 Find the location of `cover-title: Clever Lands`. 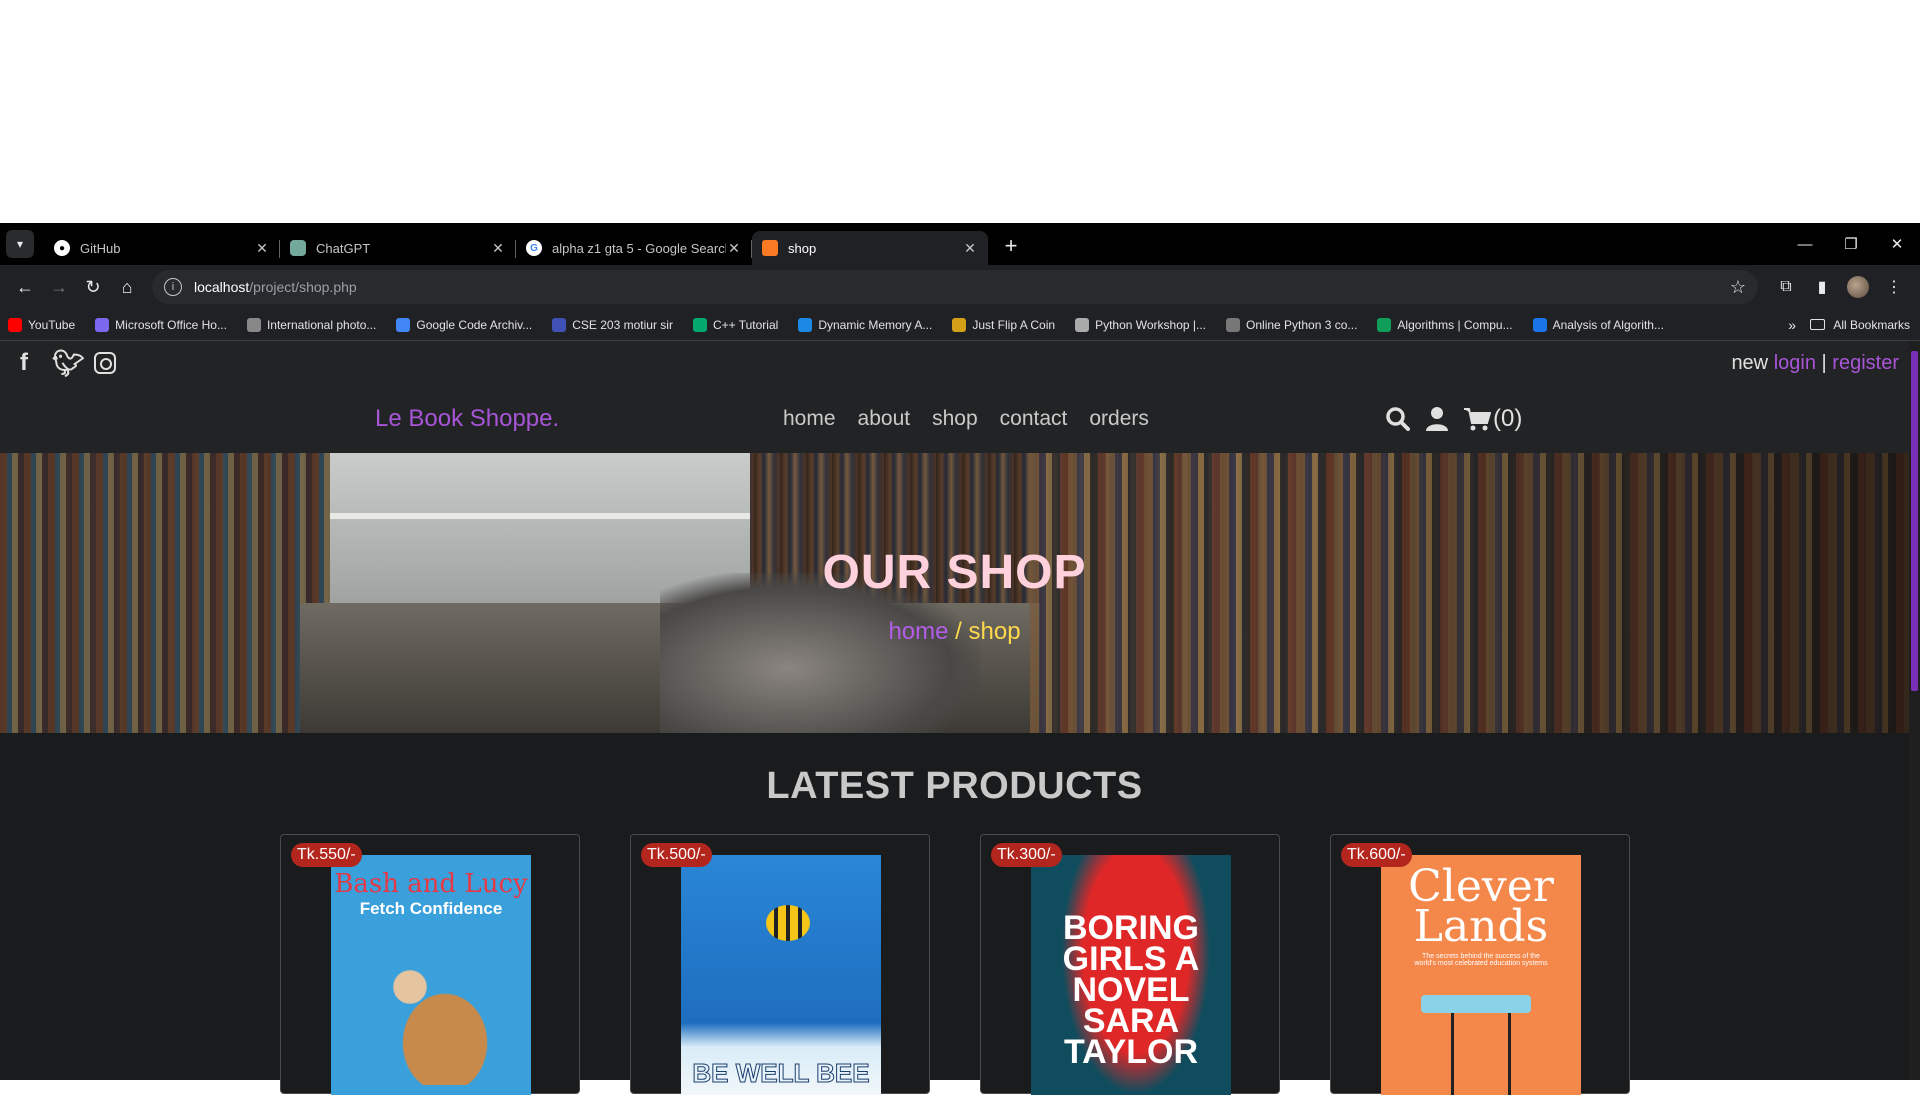

cover-title: Clever Lands is located at coordinates (1481, 906).